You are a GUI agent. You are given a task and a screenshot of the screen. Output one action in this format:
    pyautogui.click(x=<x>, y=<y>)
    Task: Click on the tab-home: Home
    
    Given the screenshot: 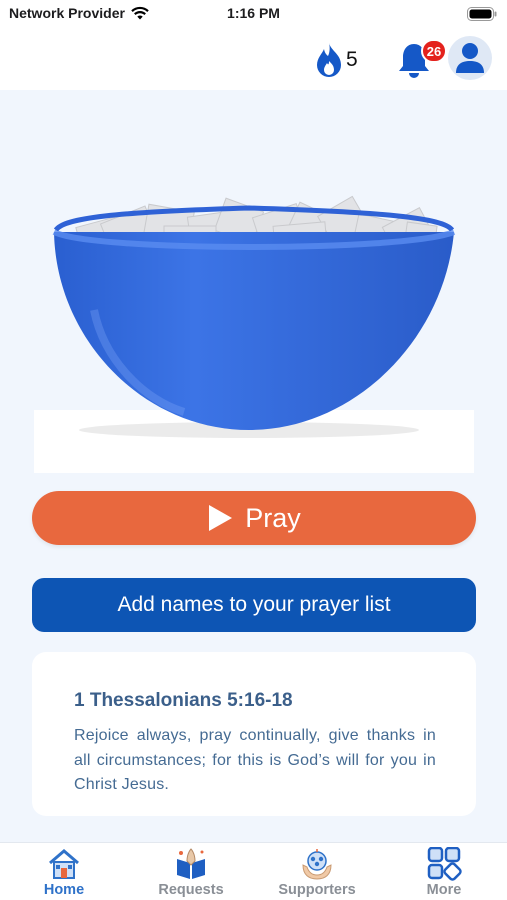 What is the action you would take?
    pyautogui.click(x=64, y=872)
    